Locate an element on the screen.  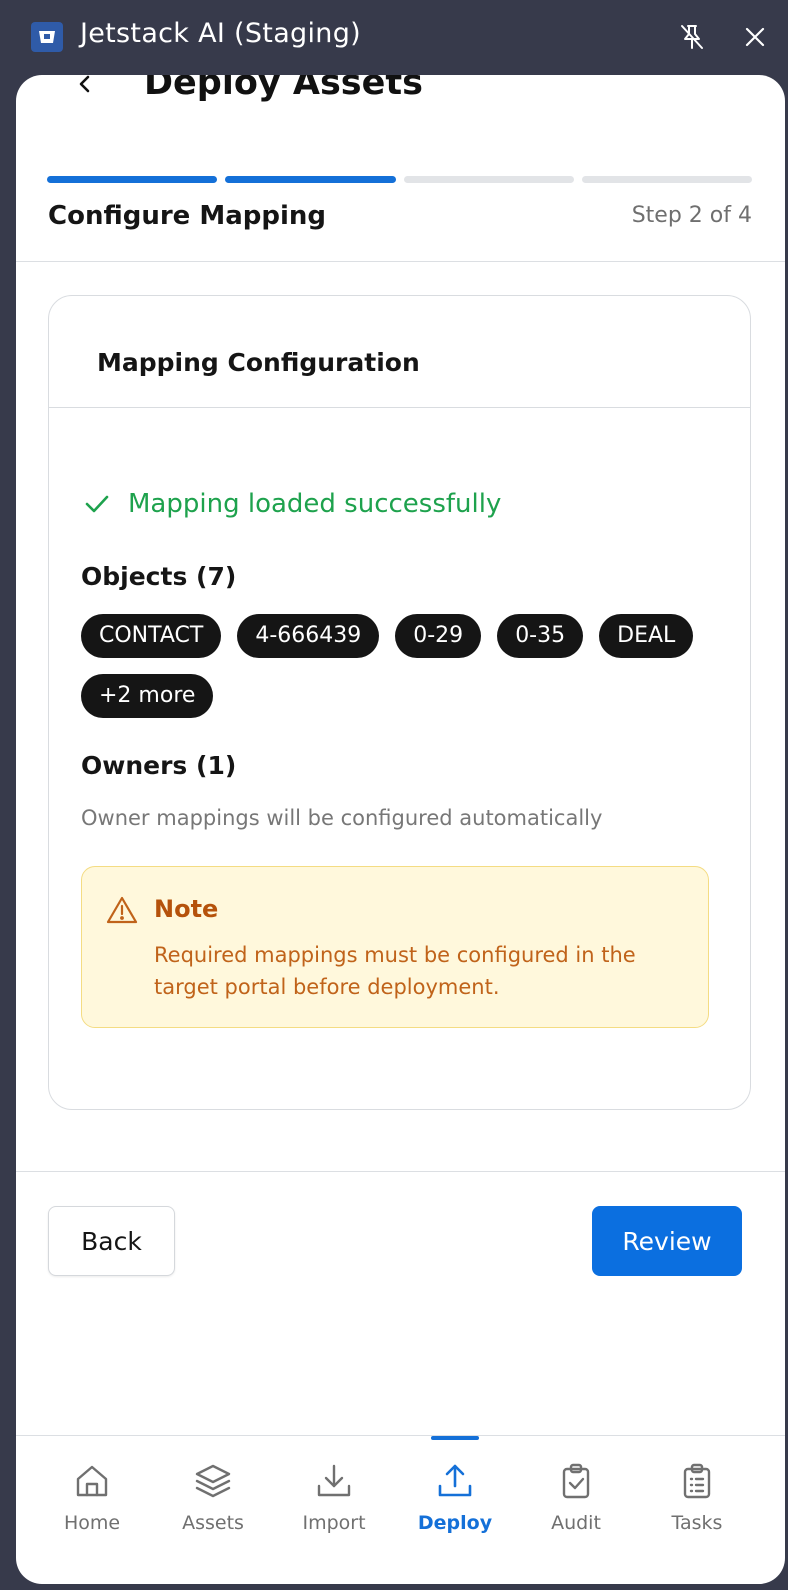
step-title: Configure Mapping is located at coordinates (187, 216).